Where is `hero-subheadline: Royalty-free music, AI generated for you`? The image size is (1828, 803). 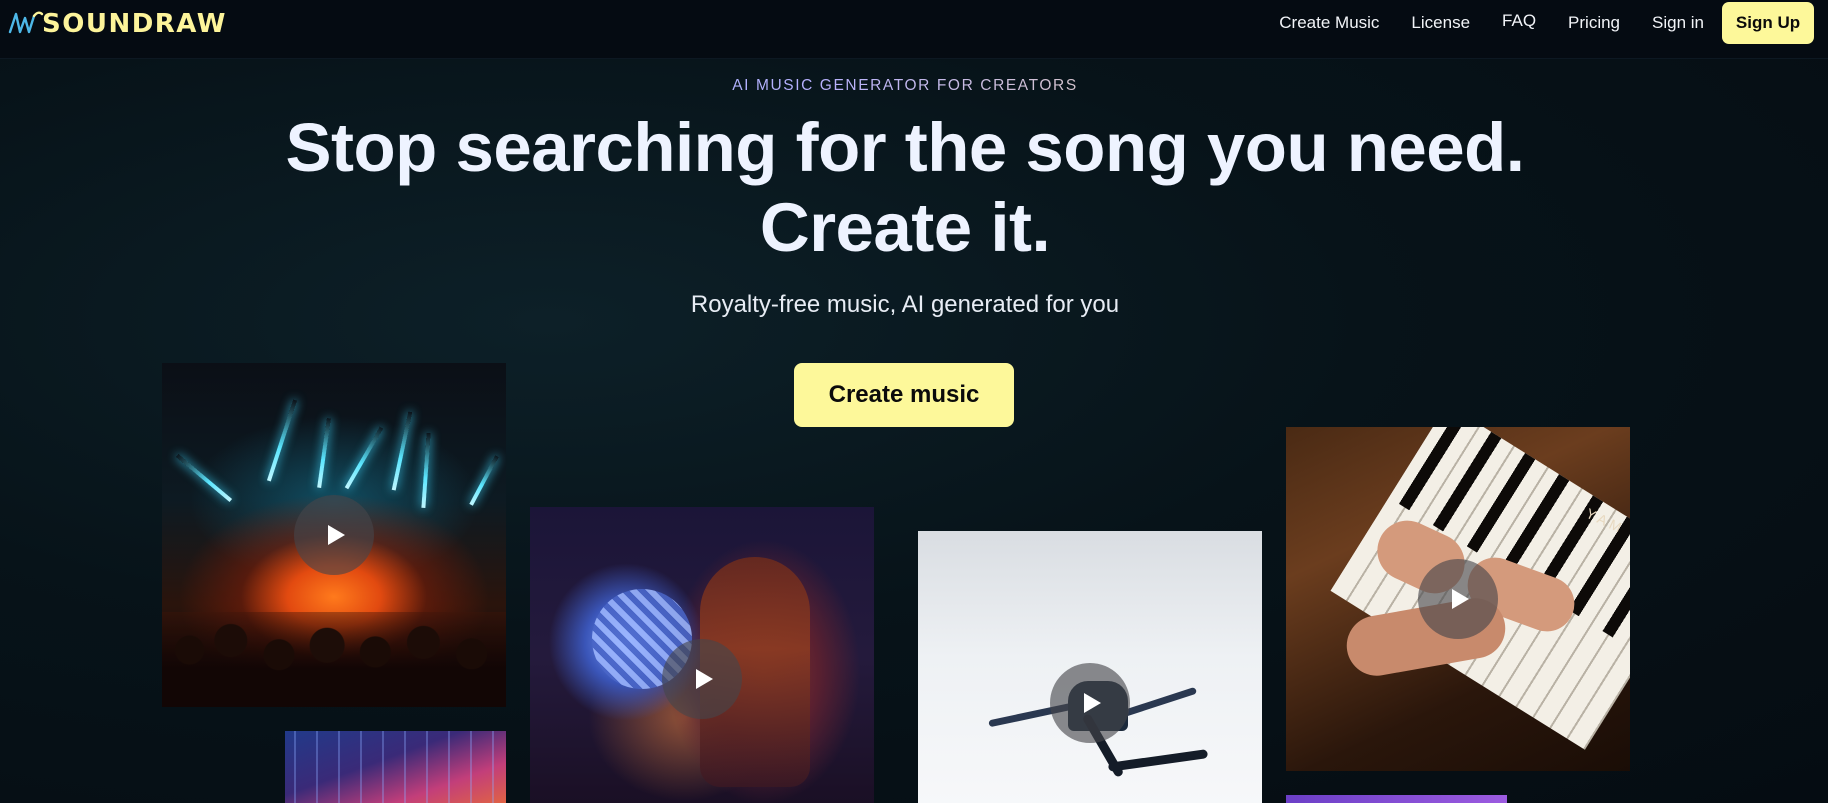
hero-subheadline: Royalty-free music, AI generated for you is located at coordinates (905, 304).